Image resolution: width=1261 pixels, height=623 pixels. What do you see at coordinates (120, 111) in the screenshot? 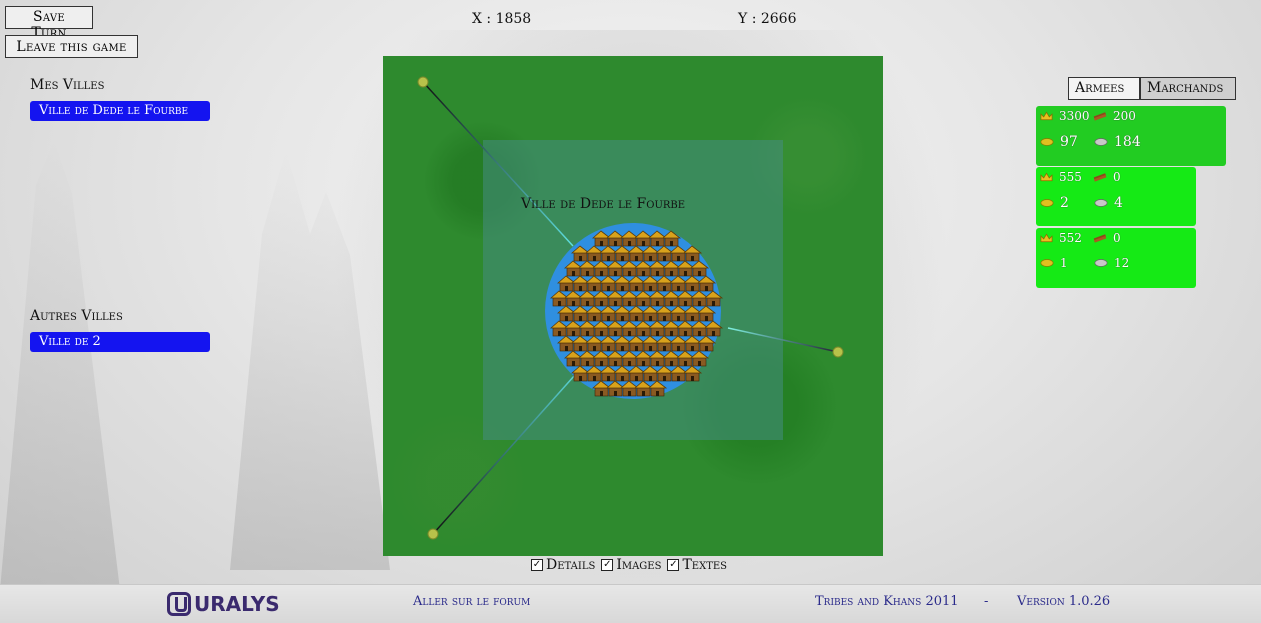
I see `my-city-item: Ville de Dede le Fourbe` at bounding box center [120, 111].